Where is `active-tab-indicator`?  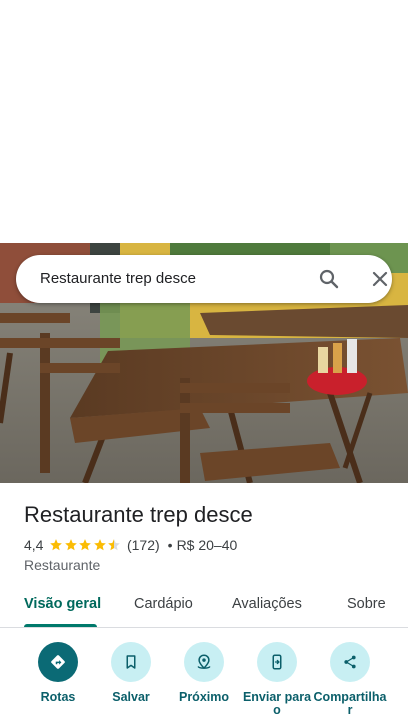
active-tab-indicator is located at coordinates (60, 625).